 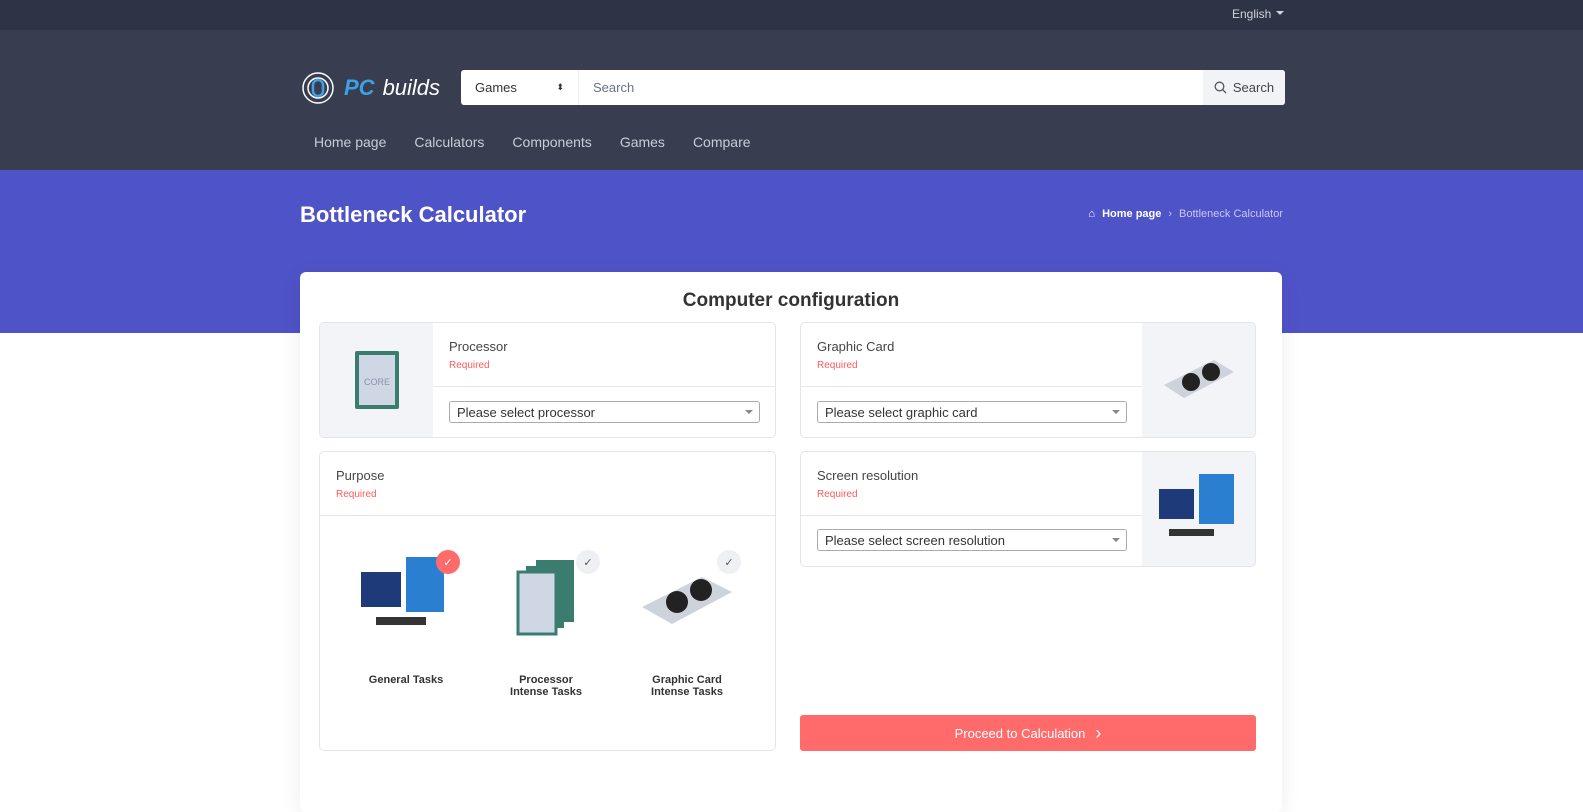 What do you see at coordinates (560, 87) in the screenshot?
I see `select-arrows-icon: ⬍` at bounding box center [560, 87].